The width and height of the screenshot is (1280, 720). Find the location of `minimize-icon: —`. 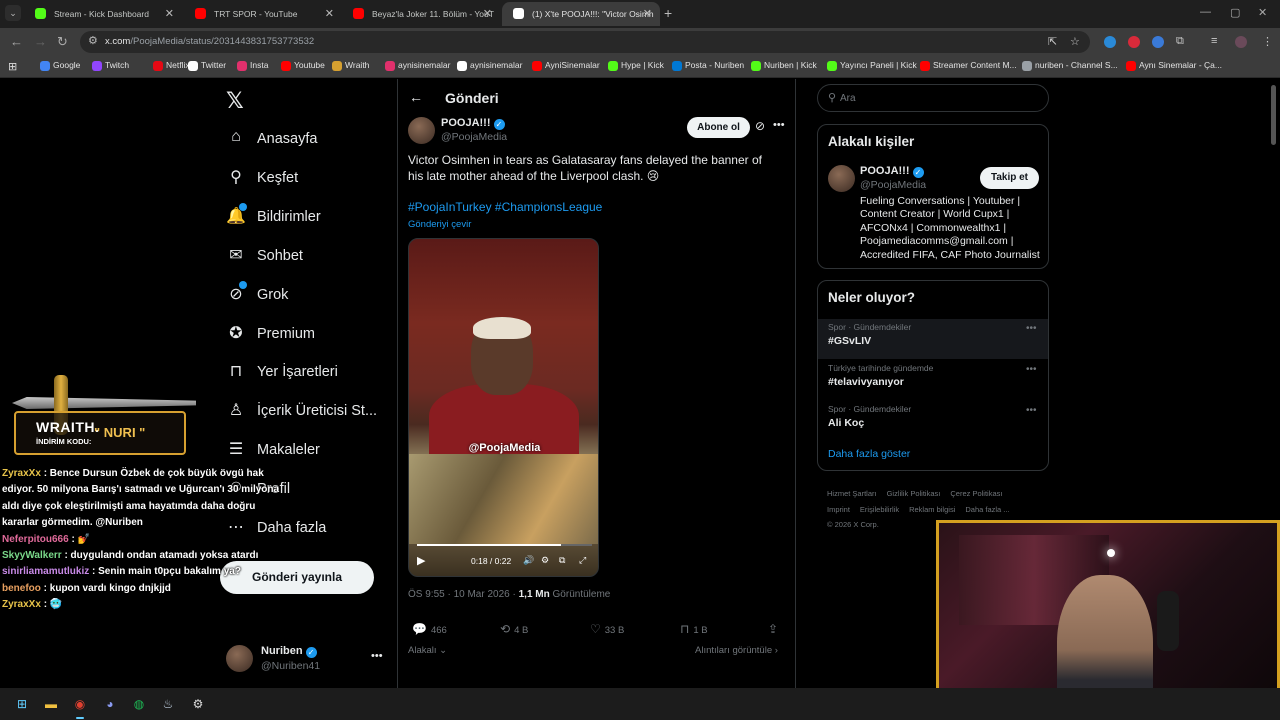

minimize-icon: — is located at coordinates (1205, 12).